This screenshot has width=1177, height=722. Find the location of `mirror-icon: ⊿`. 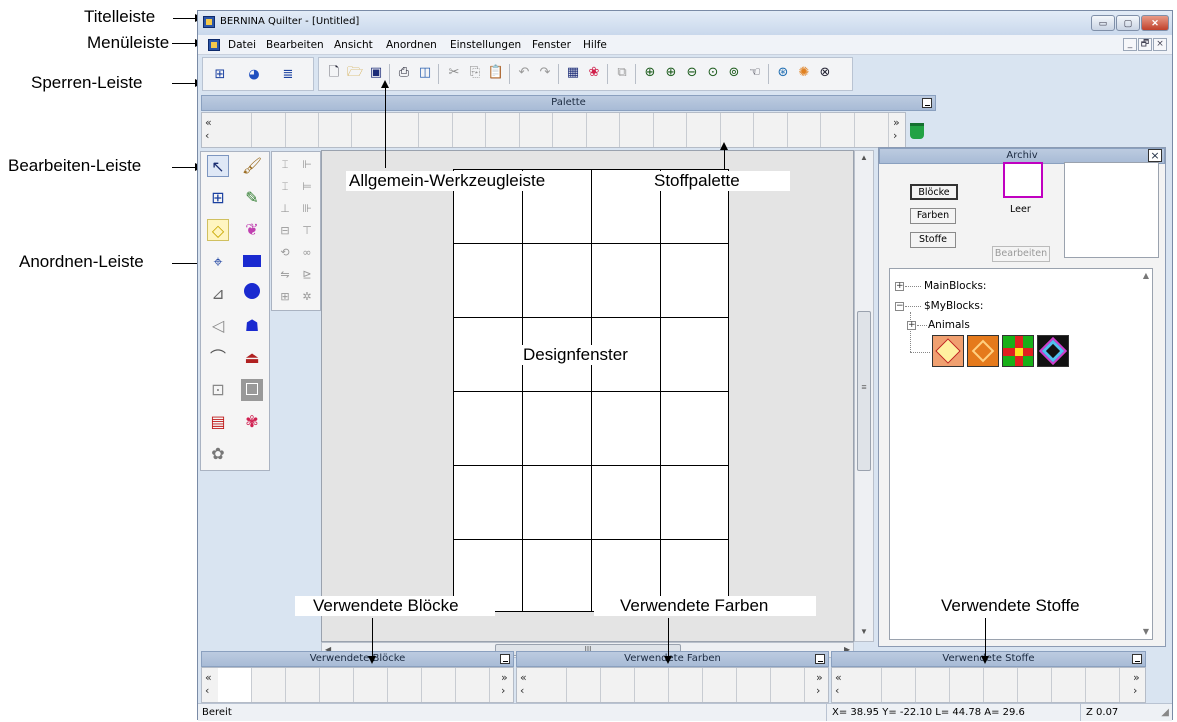

mirror-icon: ⊿ is located at coordinates (218, 294).